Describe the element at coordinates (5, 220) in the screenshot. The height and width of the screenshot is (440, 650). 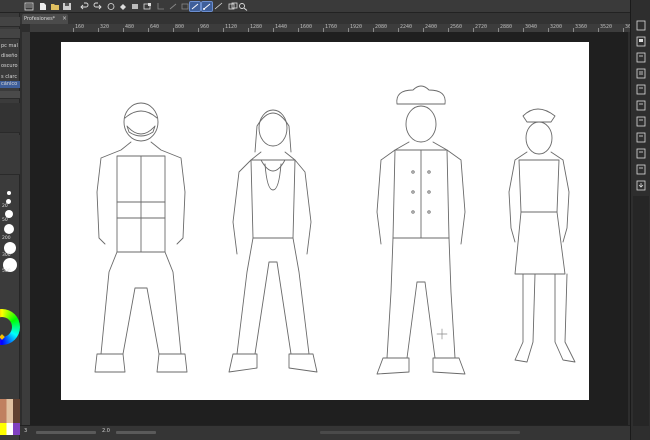
I see `brush-size-label: 50` at that location.